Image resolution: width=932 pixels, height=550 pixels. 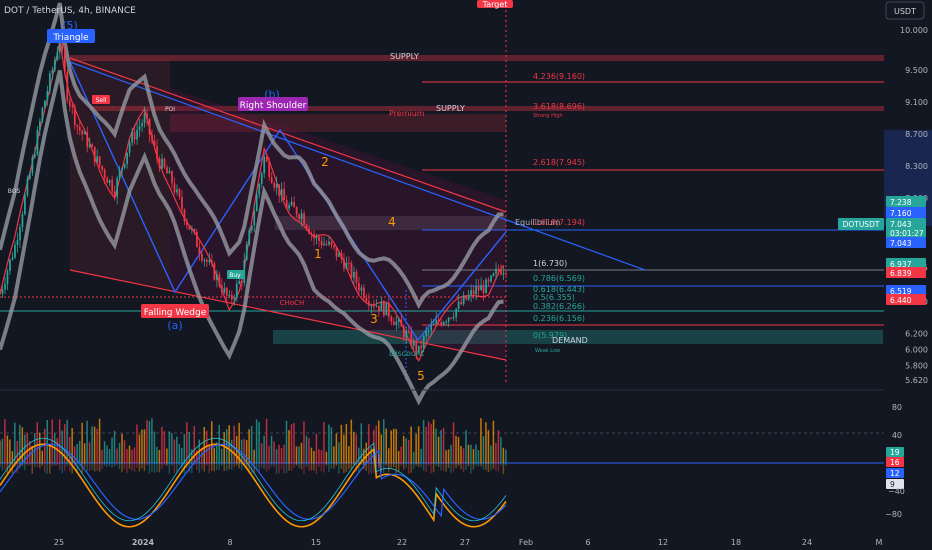 What do you see at coordinates (879, 542) in the screenshot?
I see `time-tick-label: M` at bounding box center [879, 542].